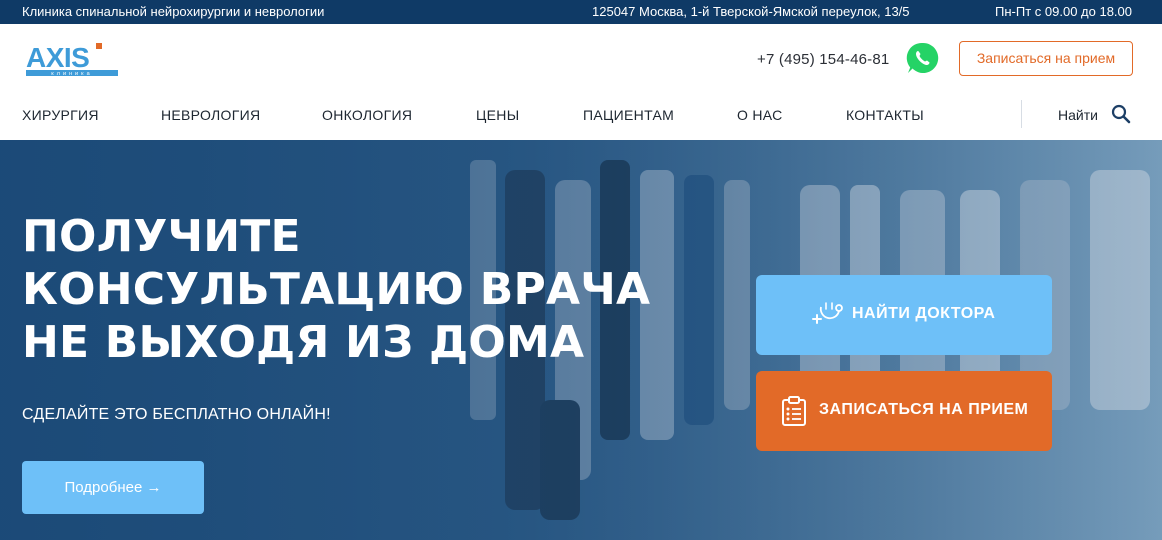  Describe the element at coordinates (885, 115) in the screenshot. I see `nav-item-contacts: КОНТАКТЫ` at that location.